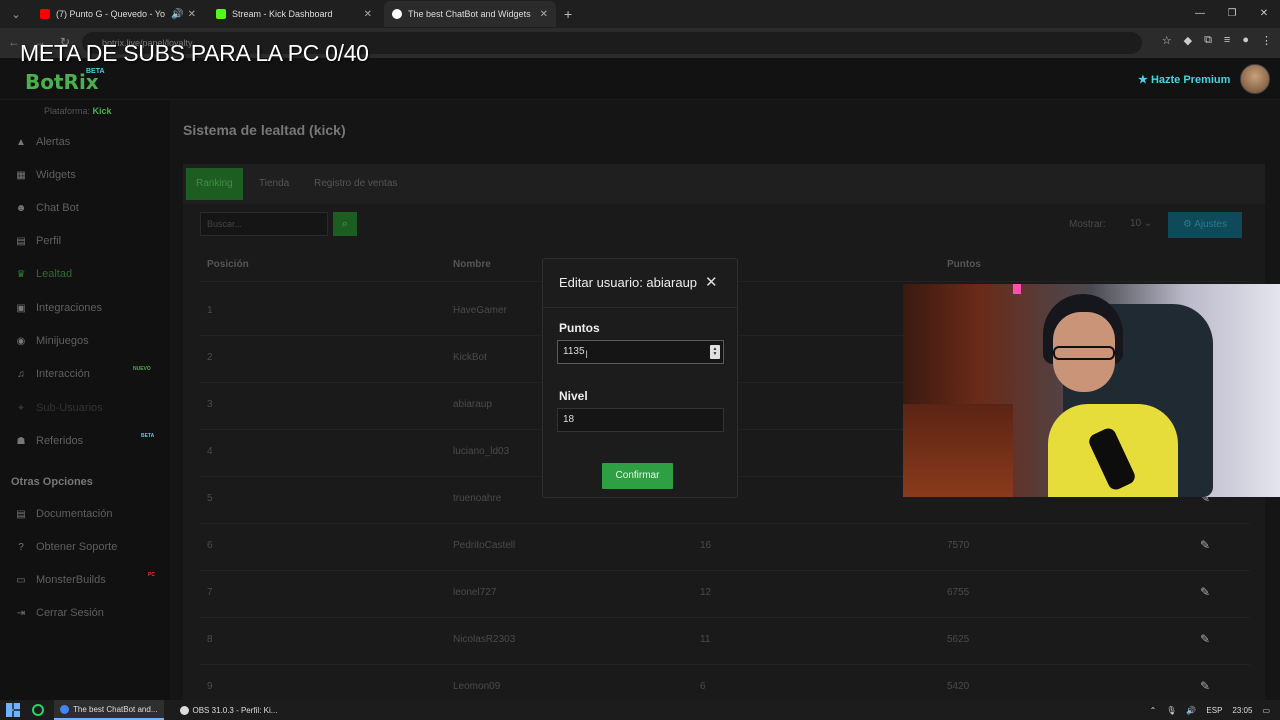  I want to click on chevron-down-icon: ⌄, so click(1148, 223).